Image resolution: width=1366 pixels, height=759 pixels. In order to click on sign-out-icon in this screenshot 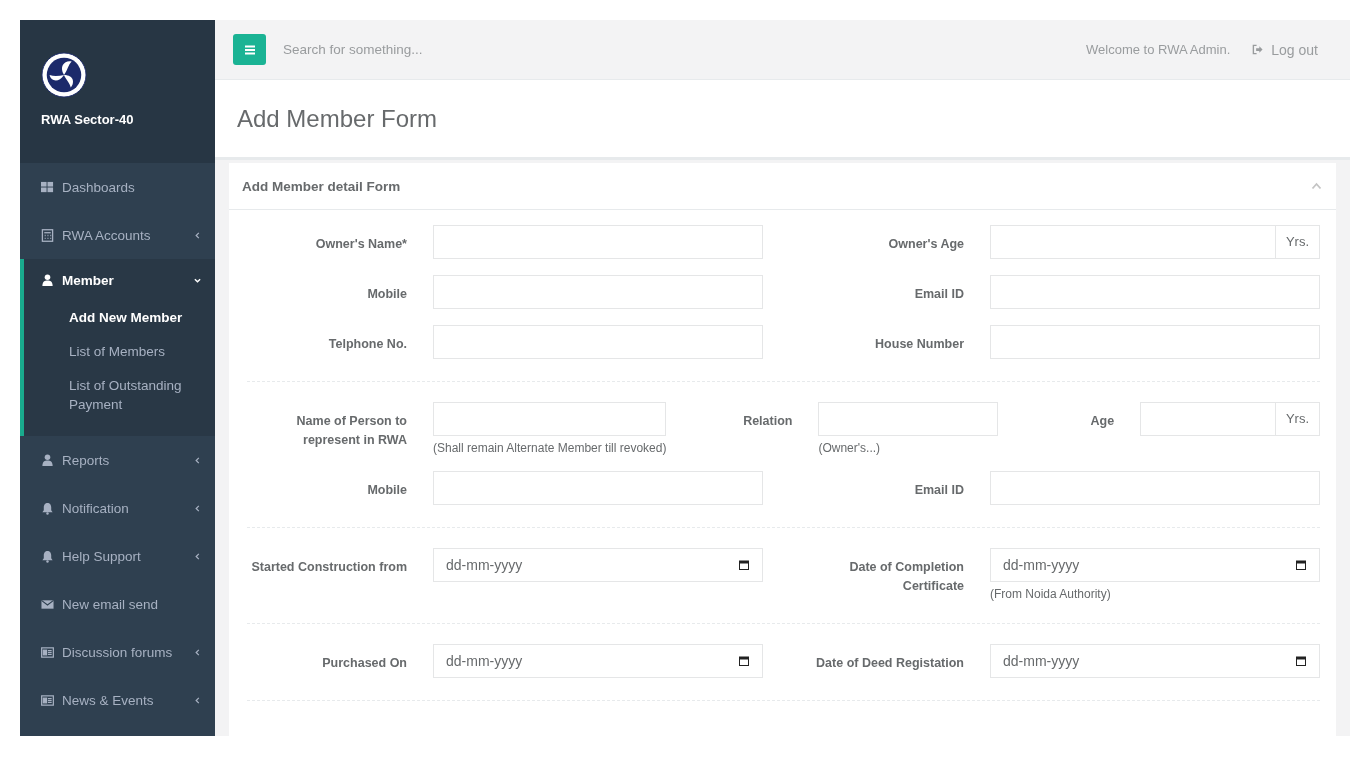, I will do `click(1258, 49)`.